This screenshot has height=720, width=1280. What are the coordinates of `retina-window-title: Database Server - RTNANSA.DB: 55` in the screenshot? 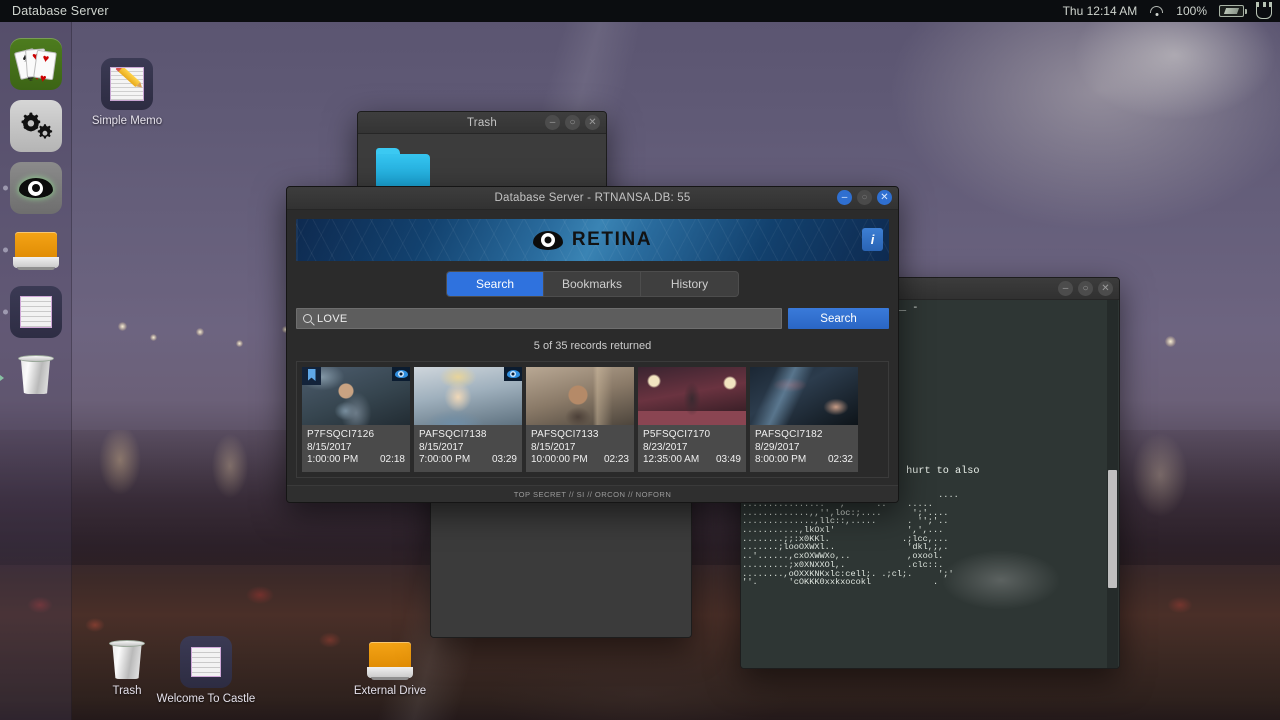 It's located at (592, 198).